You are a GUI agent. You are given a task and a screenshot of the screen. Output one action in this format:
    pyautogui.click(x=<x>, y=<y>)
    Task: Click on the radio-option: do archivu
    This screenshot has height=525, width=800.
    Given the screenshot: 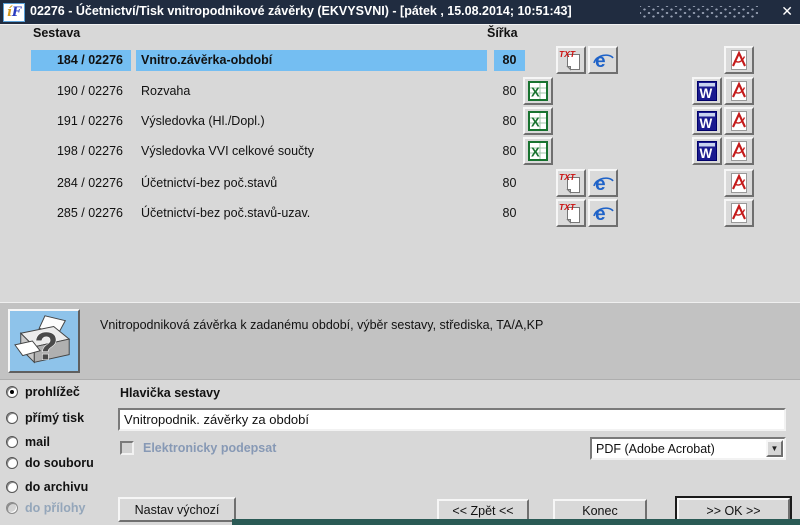 What is the action you would take?
    pyautogui.click(x=47, y=487)
    